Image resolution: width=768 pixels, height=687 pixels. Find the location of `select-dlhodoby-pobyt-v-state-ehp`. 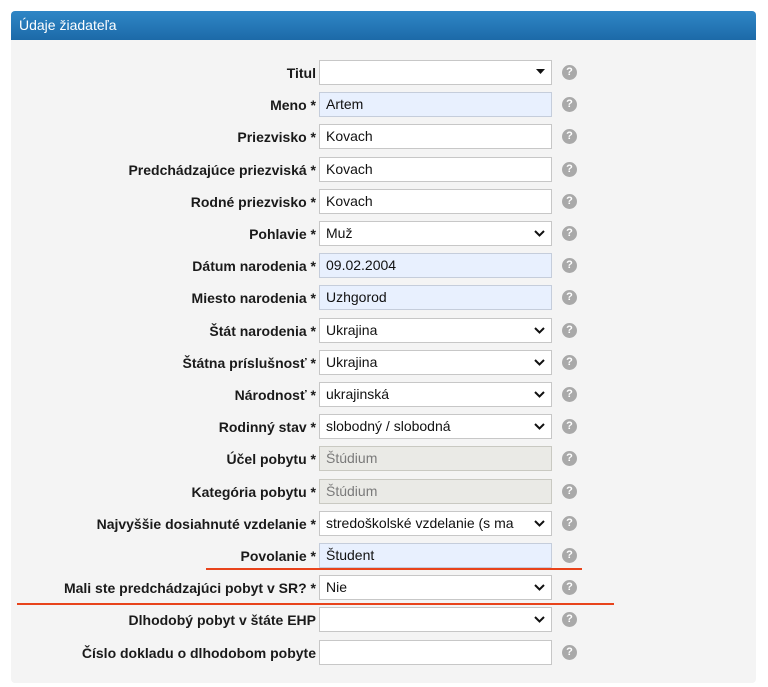

select-dlhodoby-pobyt-v-state-ehp is located at coordinates (435, 619).